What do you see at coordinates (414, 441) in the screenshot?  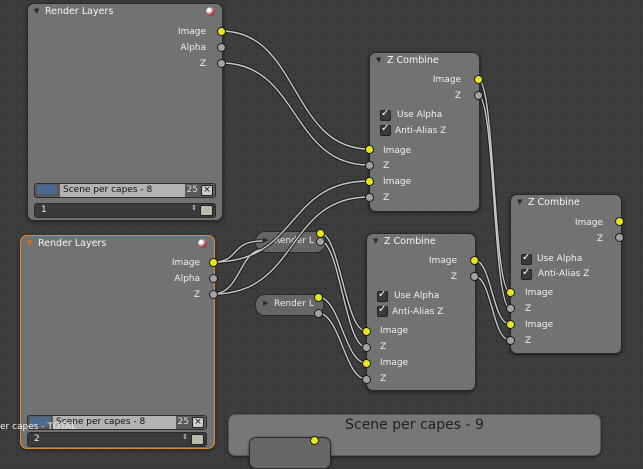 I see `frame-node: Scene per capes - 9` at bounding box center [414, 441].